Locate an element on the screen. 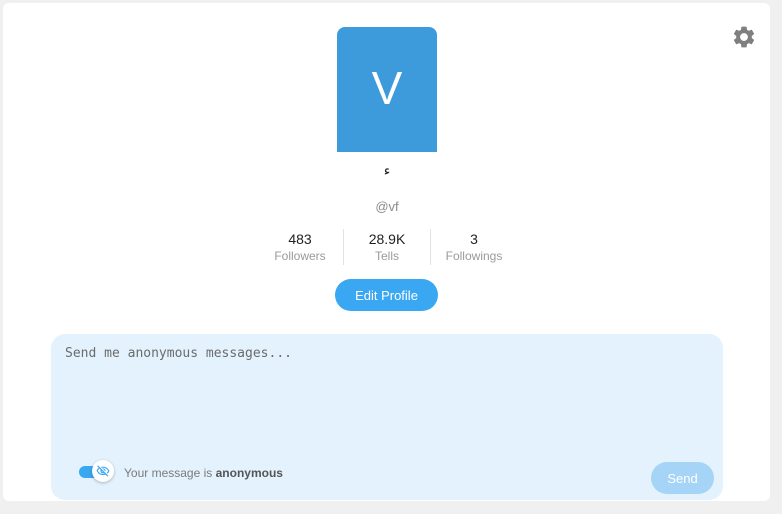 Image resolution: width=782 pixels, height=514 pixels. gear-icon is located at coordinates (744, 37).